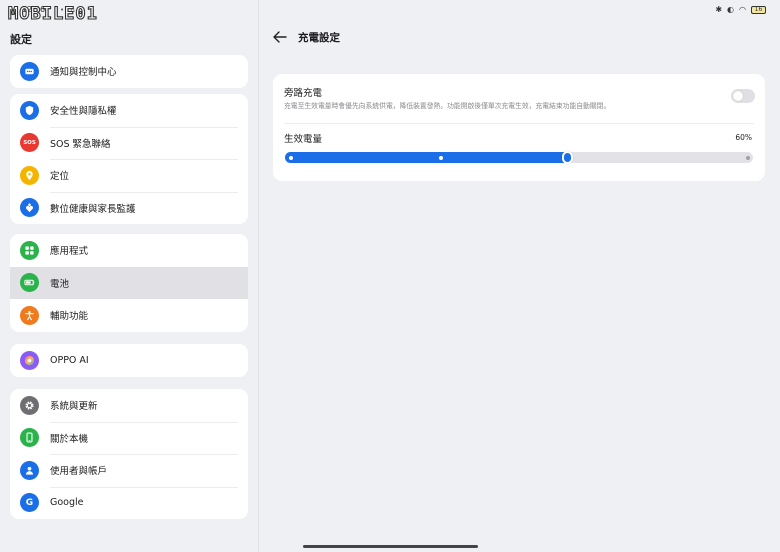  I want to click on slider-fill, so click(428, 157).